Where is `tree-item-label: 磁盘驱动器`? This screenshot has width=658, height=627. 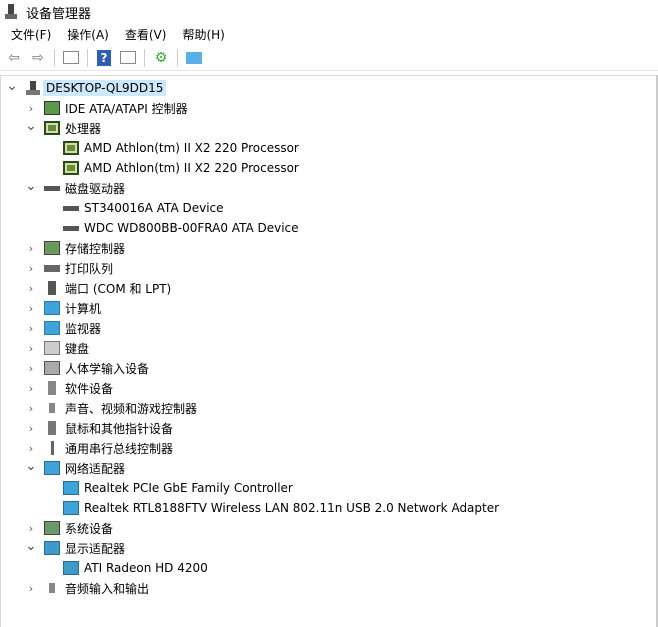
tree-item-label: 磁盘驱动器 is located at coordinates (95, 188).